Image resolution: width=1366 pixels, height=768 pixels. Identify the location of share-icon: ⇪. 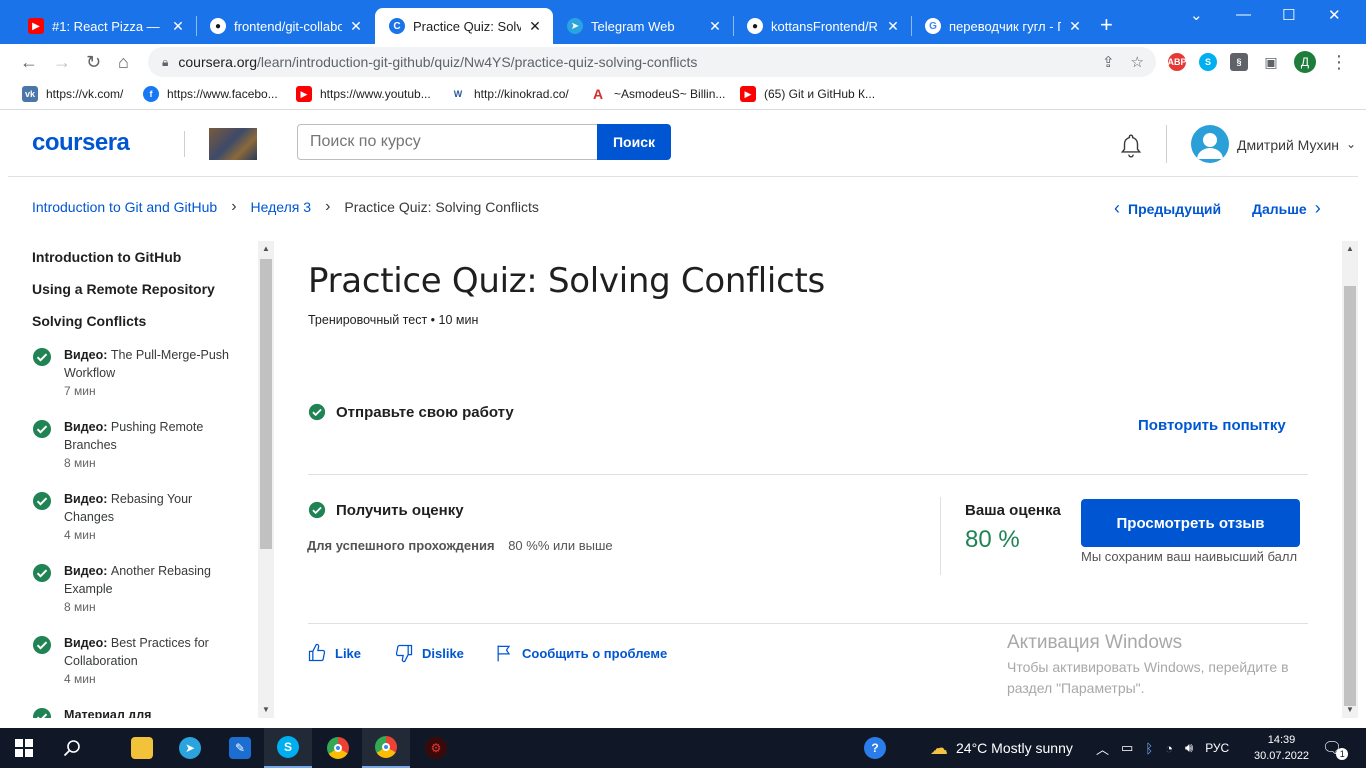
(1108, 62).